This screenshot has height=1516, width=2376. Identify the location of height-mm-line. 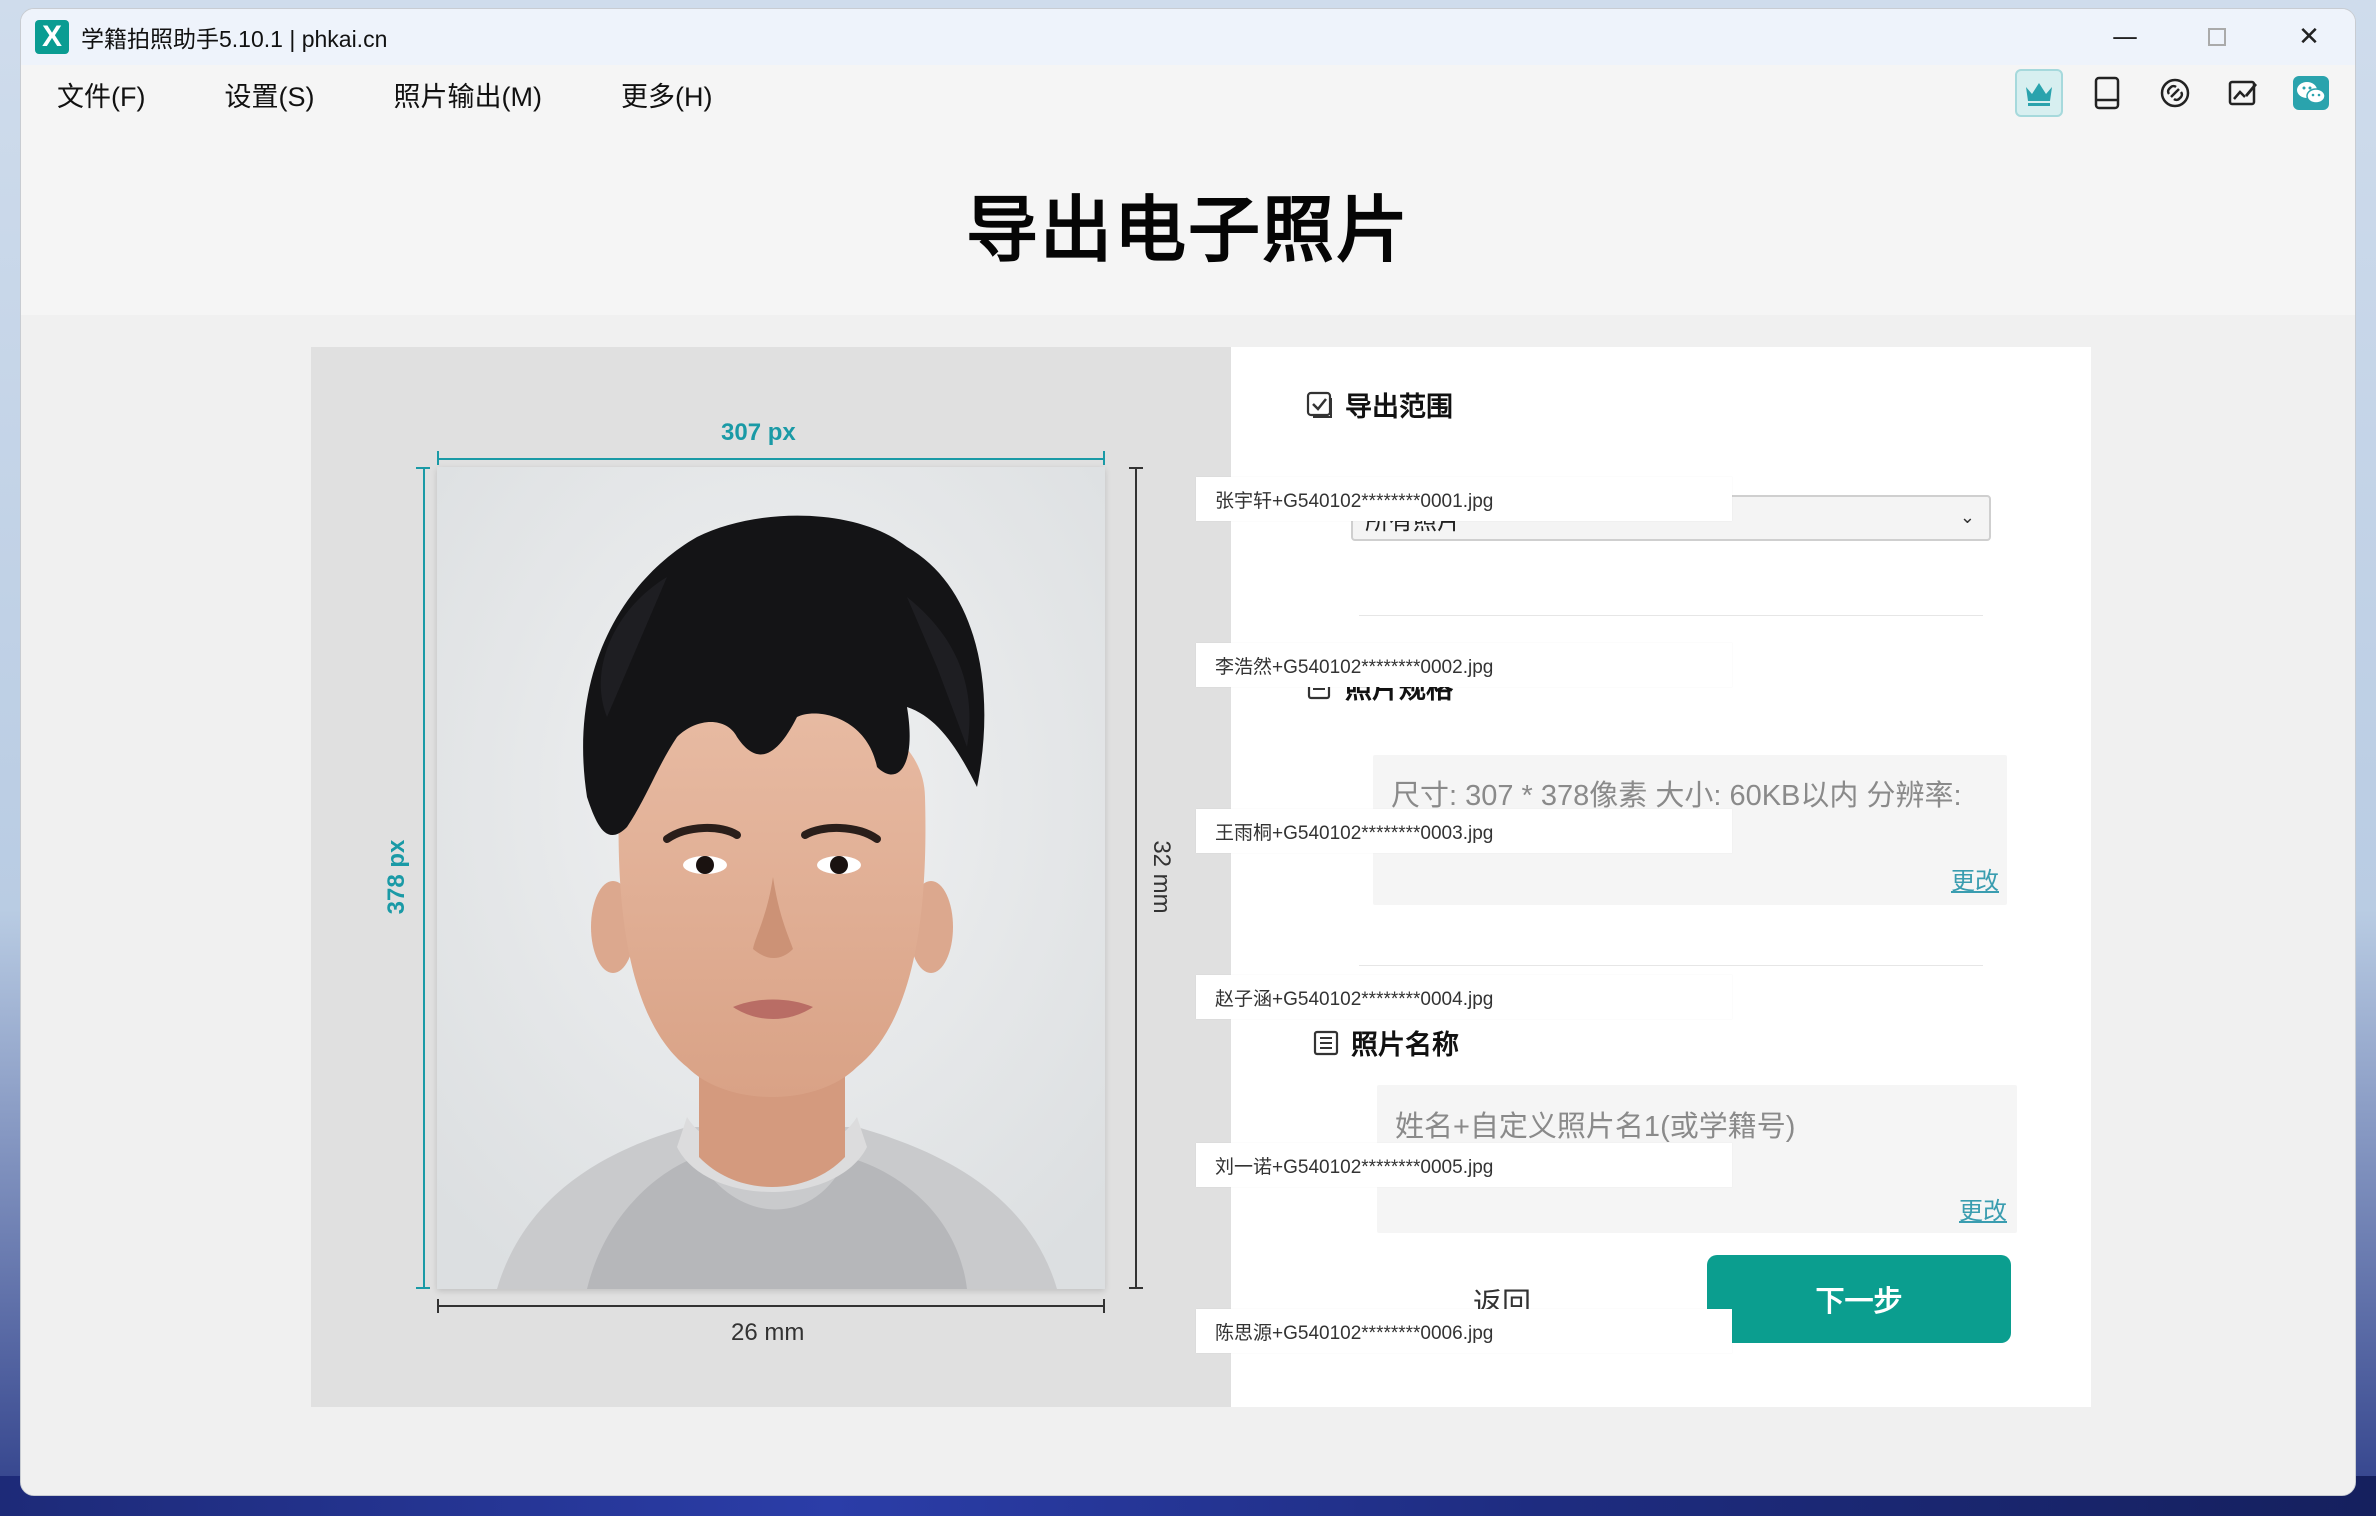
(1136, 878).